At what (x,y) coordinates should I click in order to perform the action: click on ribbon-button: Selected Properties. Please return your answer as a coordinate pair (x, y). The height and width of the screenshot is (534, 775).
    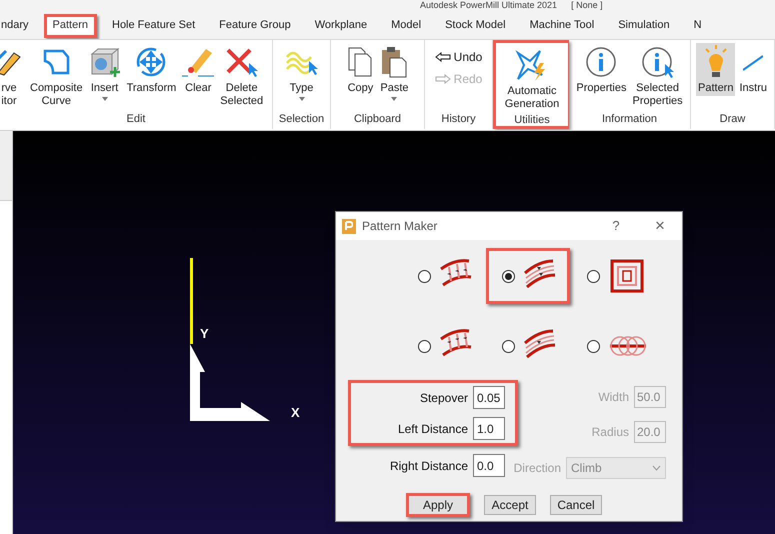
    Looking at the image, I should click on (657, 76).